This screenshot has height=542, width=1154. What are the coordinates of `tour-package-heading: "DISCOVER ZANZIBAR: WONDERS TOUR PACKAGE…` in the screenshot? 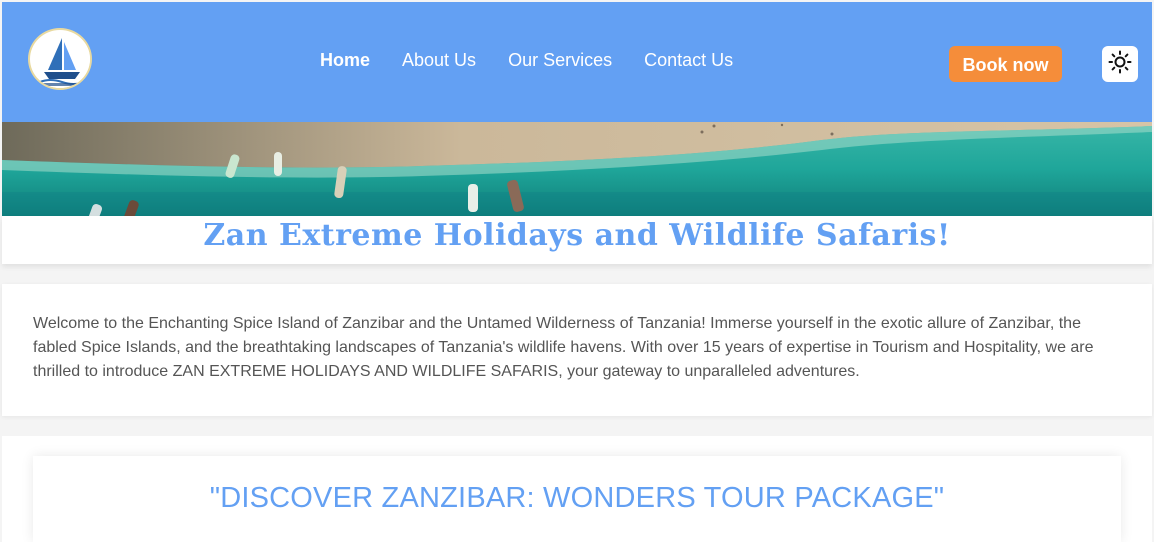 It's located at (577, 498).